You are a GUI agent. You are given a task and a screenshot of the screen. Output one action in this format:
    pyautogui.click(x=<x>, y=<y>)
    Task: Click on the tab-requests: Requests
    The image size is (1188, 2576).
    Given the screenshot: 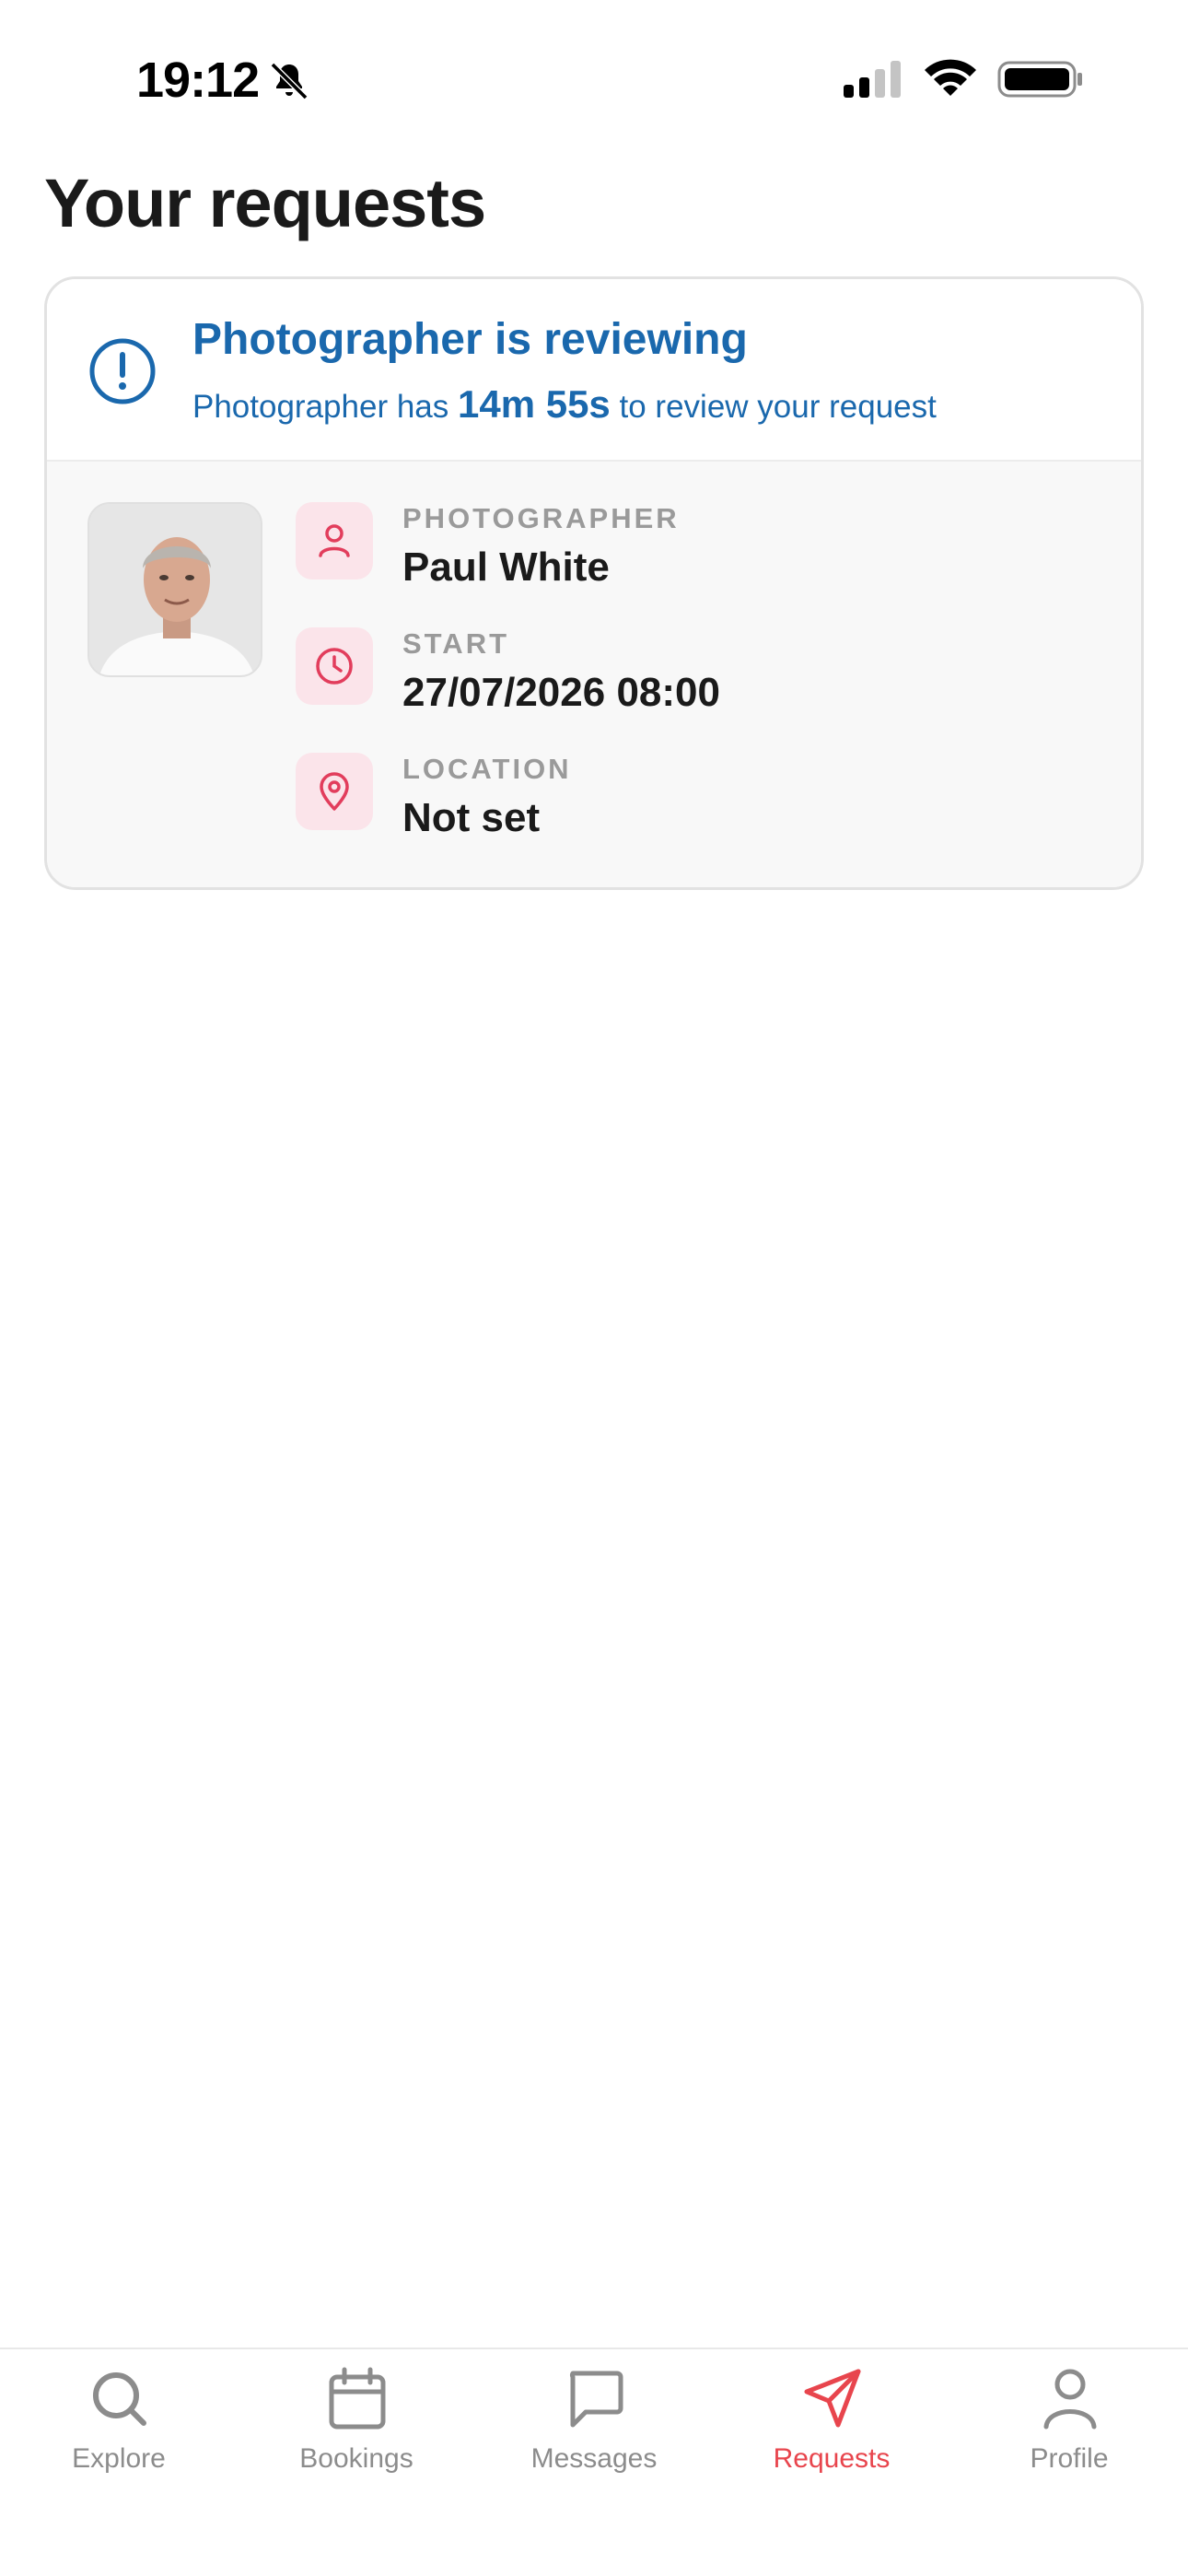 What is the action you would take?
    pyautogui.click(x=831, y=2462)
    